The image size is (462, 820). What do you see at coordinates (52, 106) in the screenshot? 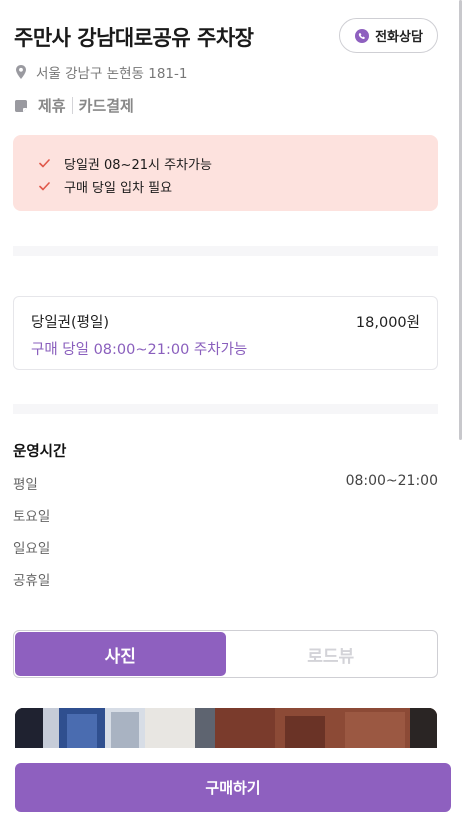
I see `tag-partner: 제휴` at bounding box center [52, 106].